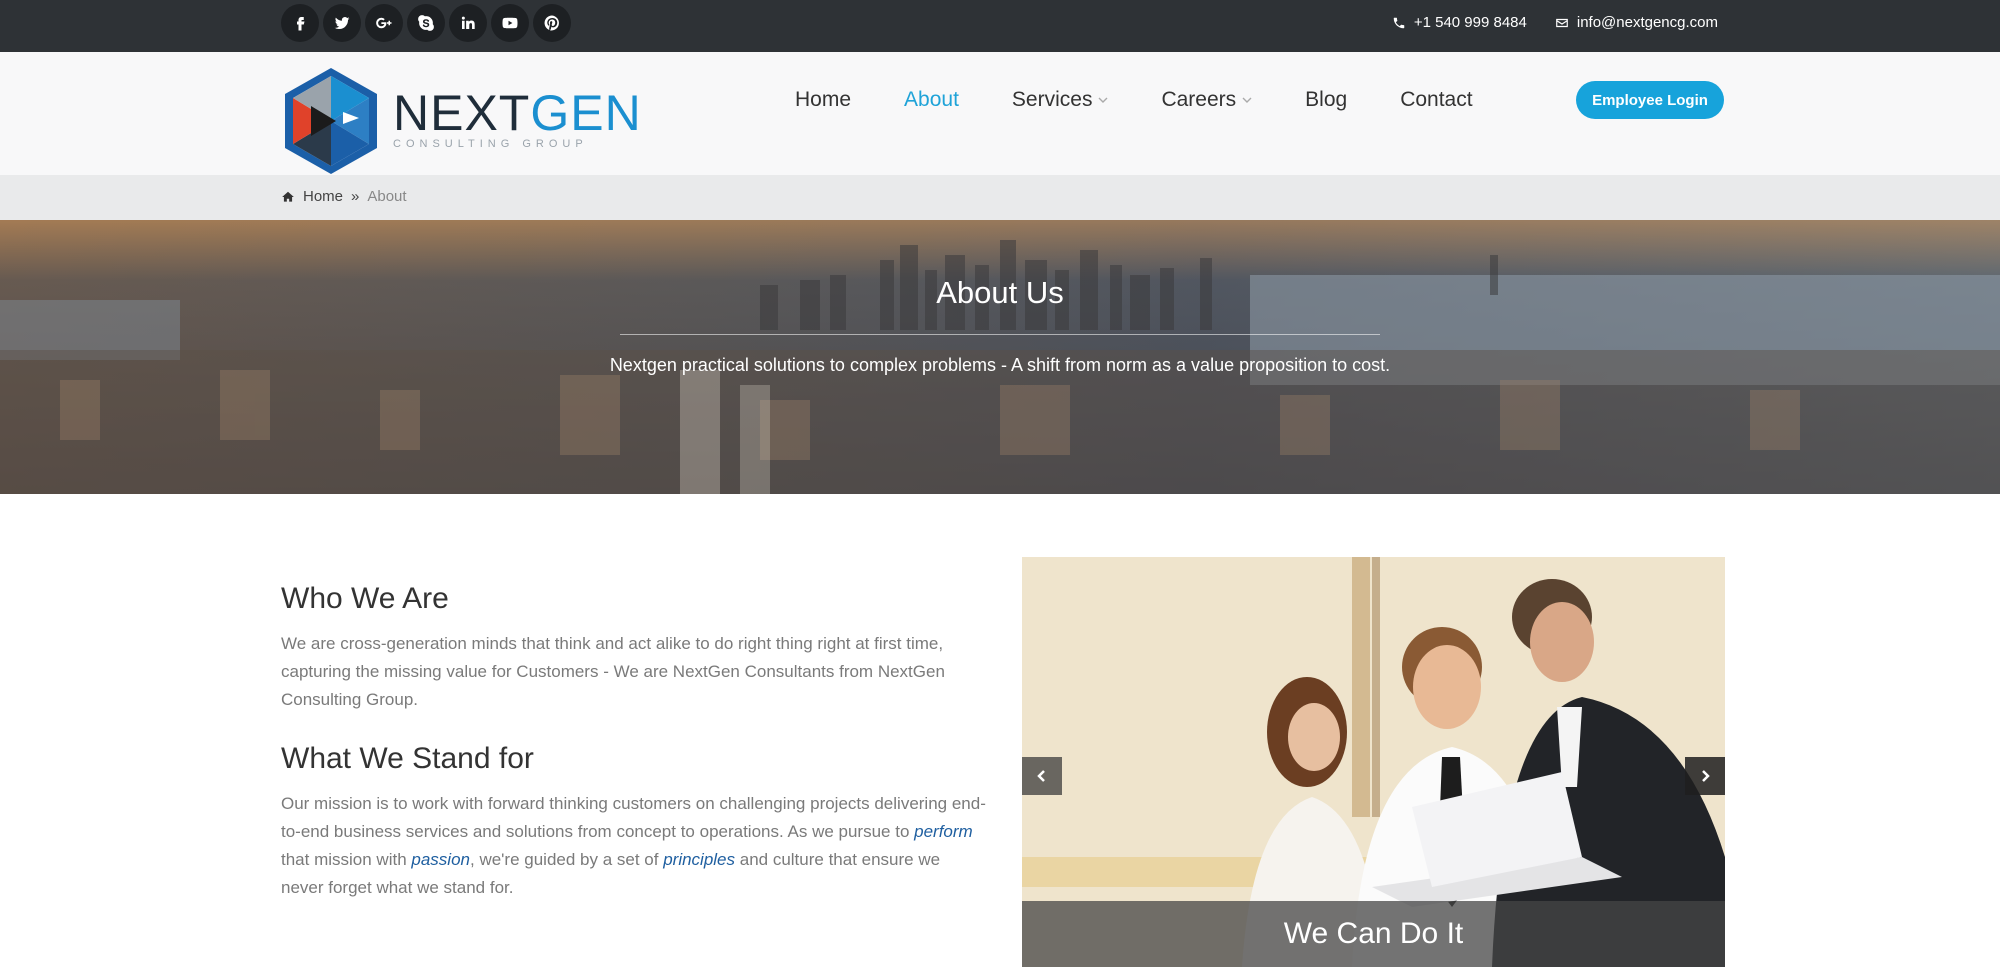 This screenshot has width=2000, height=967. What do you see at coordinates (1160, 100) in the screenshot?
I see `main-nav: Home About Services Careers Blog Contact` at bounding box center [1160, 100].